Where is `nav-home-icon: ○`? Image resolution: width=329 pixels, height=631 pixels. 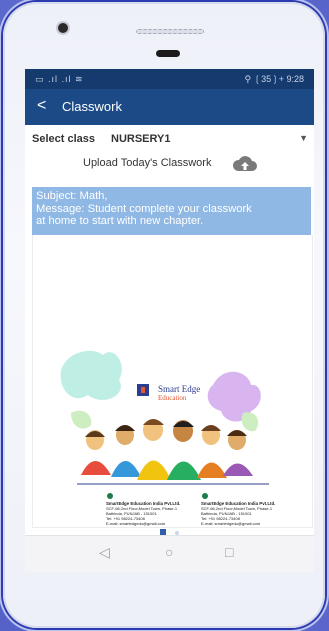 nav-home-icon: ○ is located at coordinates (169, 552).